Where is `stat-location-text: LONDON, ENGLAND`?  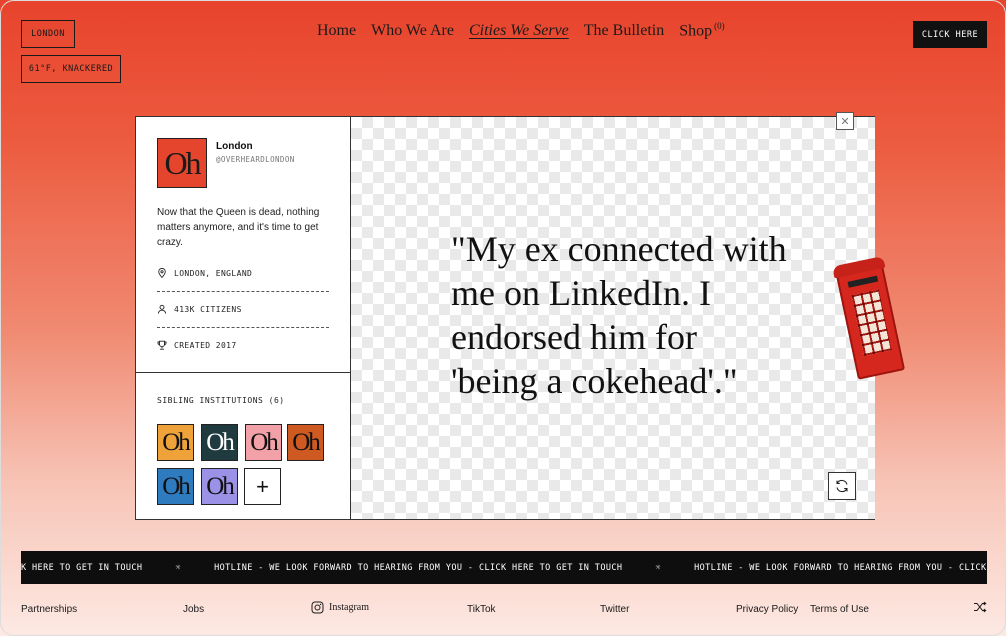
stat-location-text: LONDON, ENGLAND is located at coordinates (213, 273).